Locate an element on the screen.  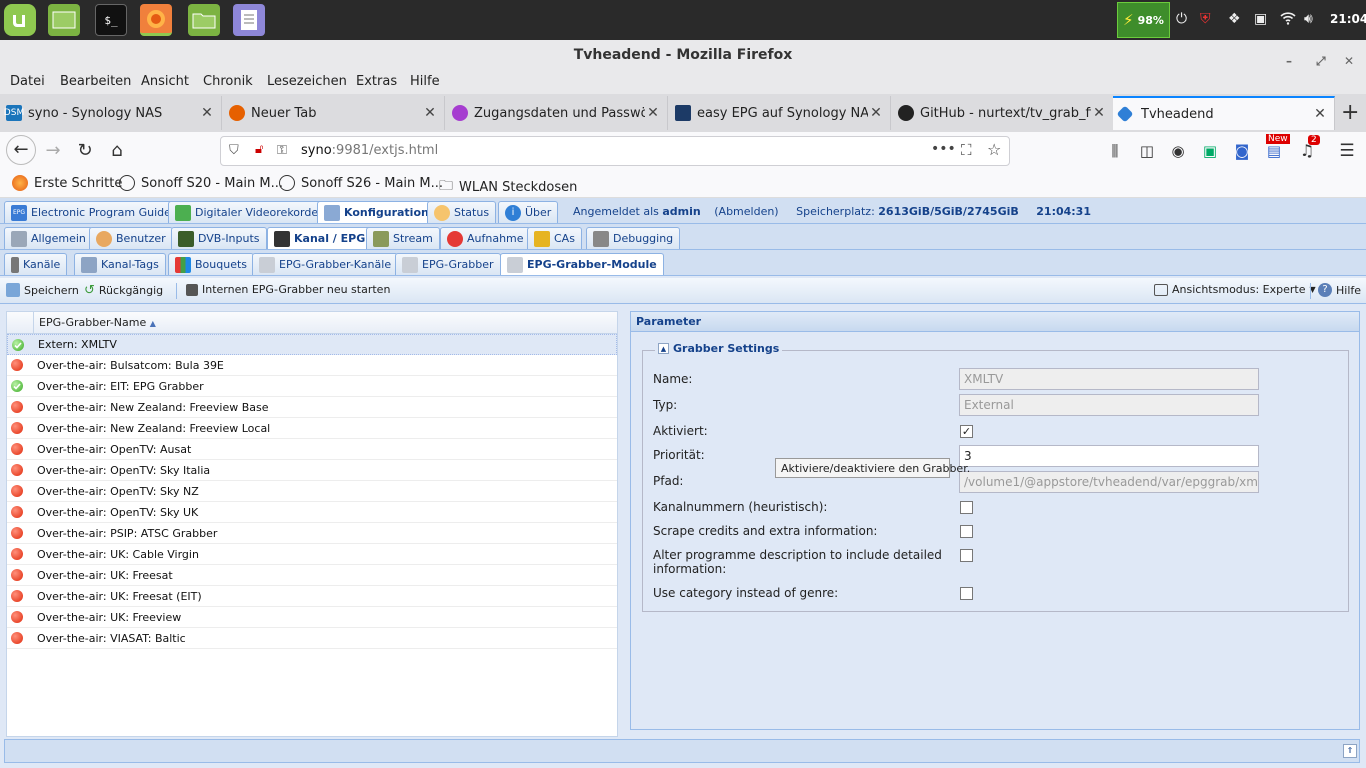
tab-synology: DSM syno - Synology NAS ✕ is located at coordinates (111, 113).